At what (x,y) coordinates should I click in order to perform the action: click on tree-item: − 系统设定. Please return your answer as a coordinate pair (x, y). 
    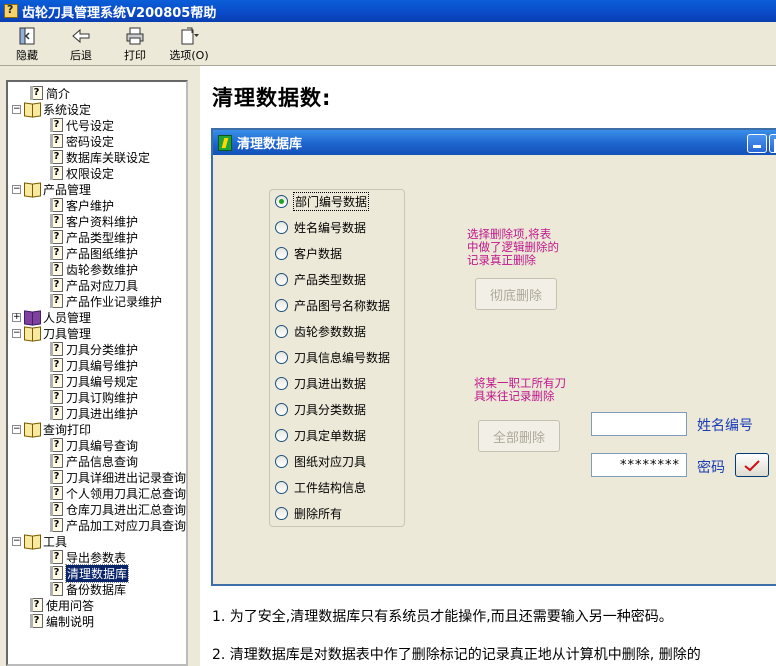
    Looking at the image, I should click on (51, 109).